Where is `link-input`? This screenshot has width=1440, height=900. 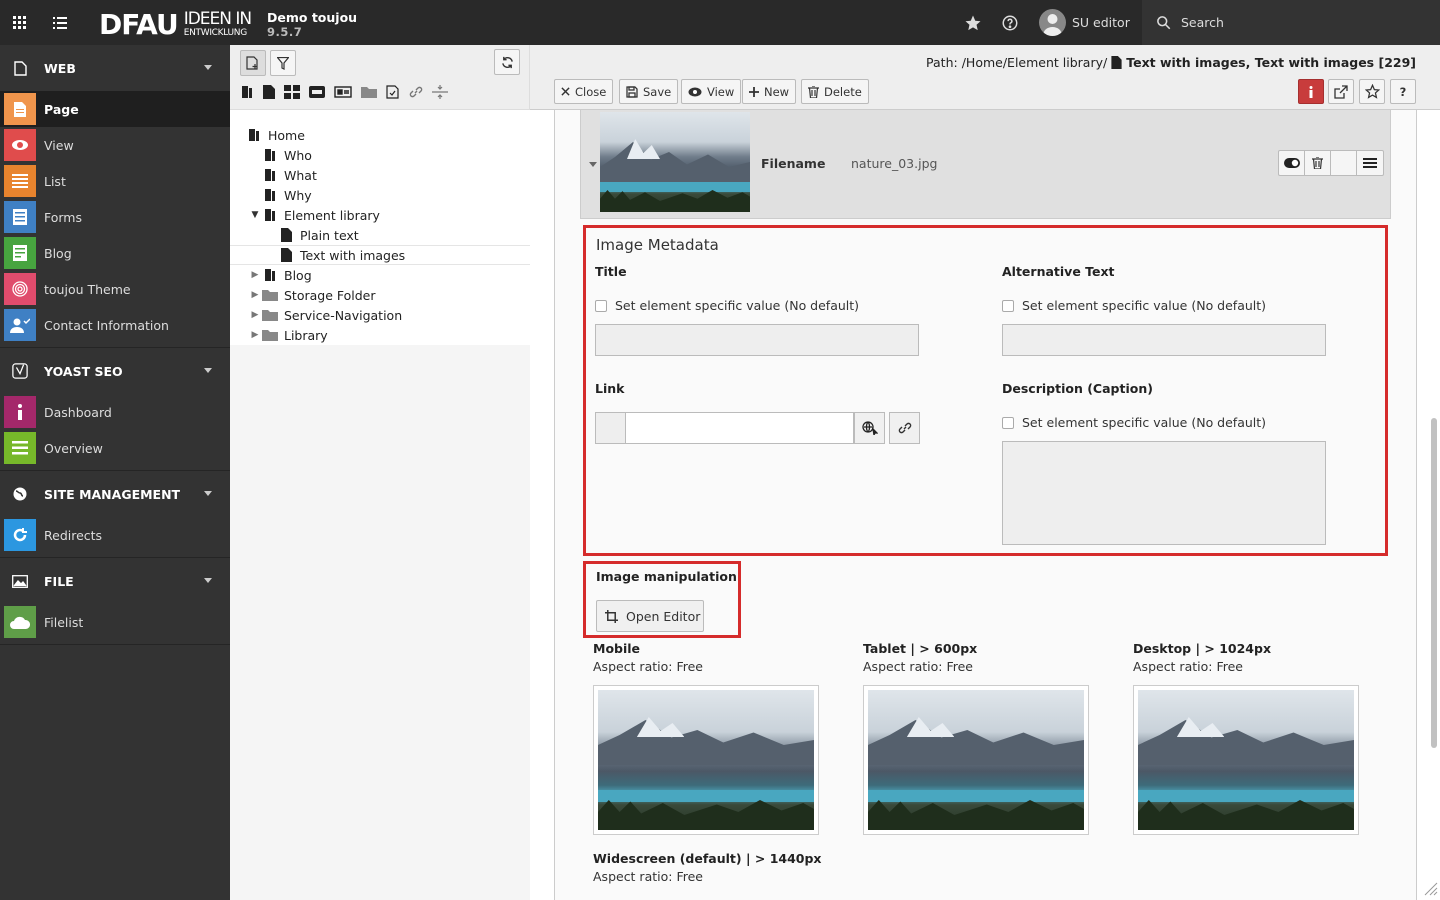
link-input is located at coordinates (740, 428).